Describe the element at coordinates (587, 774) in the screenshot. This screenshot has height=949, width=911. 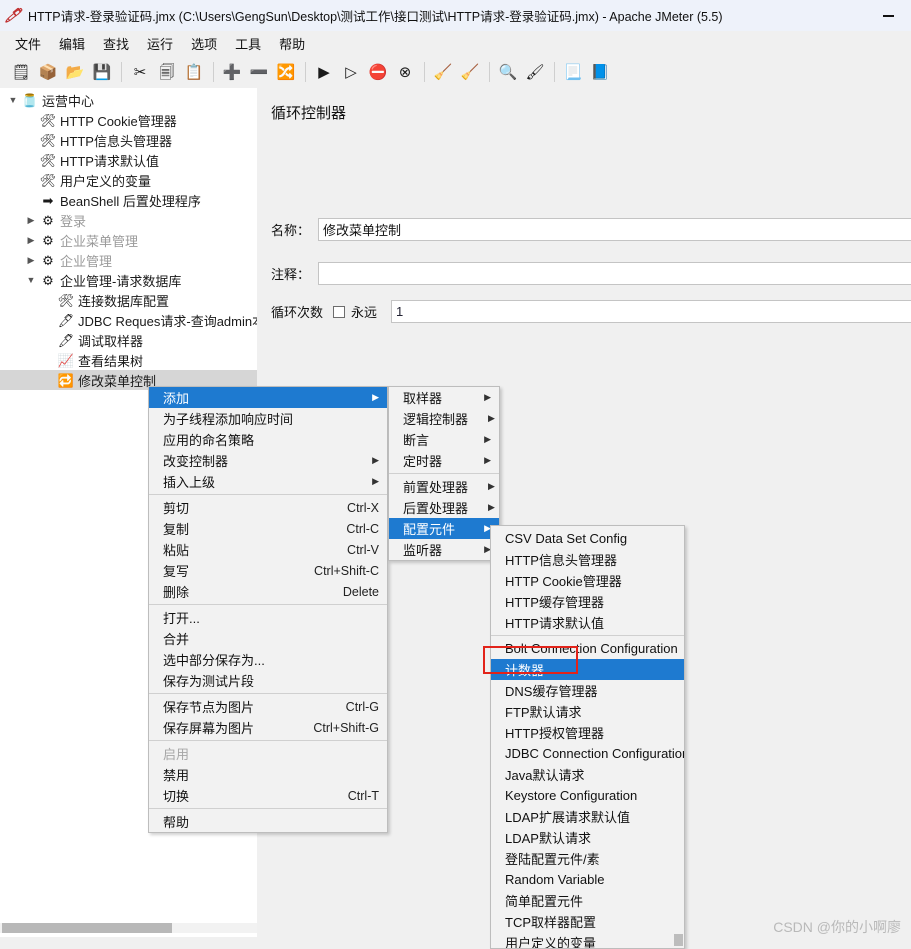
I see `config-submenu-item-12: Java默认请求` at that location.